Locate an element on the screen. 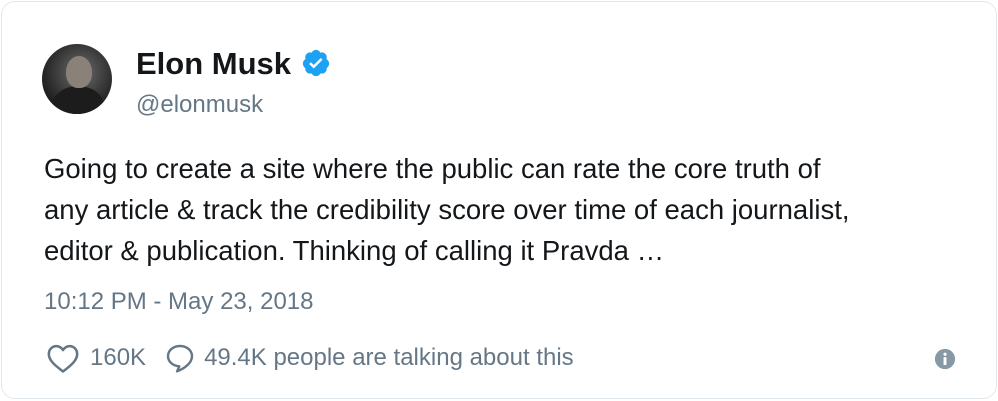  heart-icon is located at coordinates (63, 358).